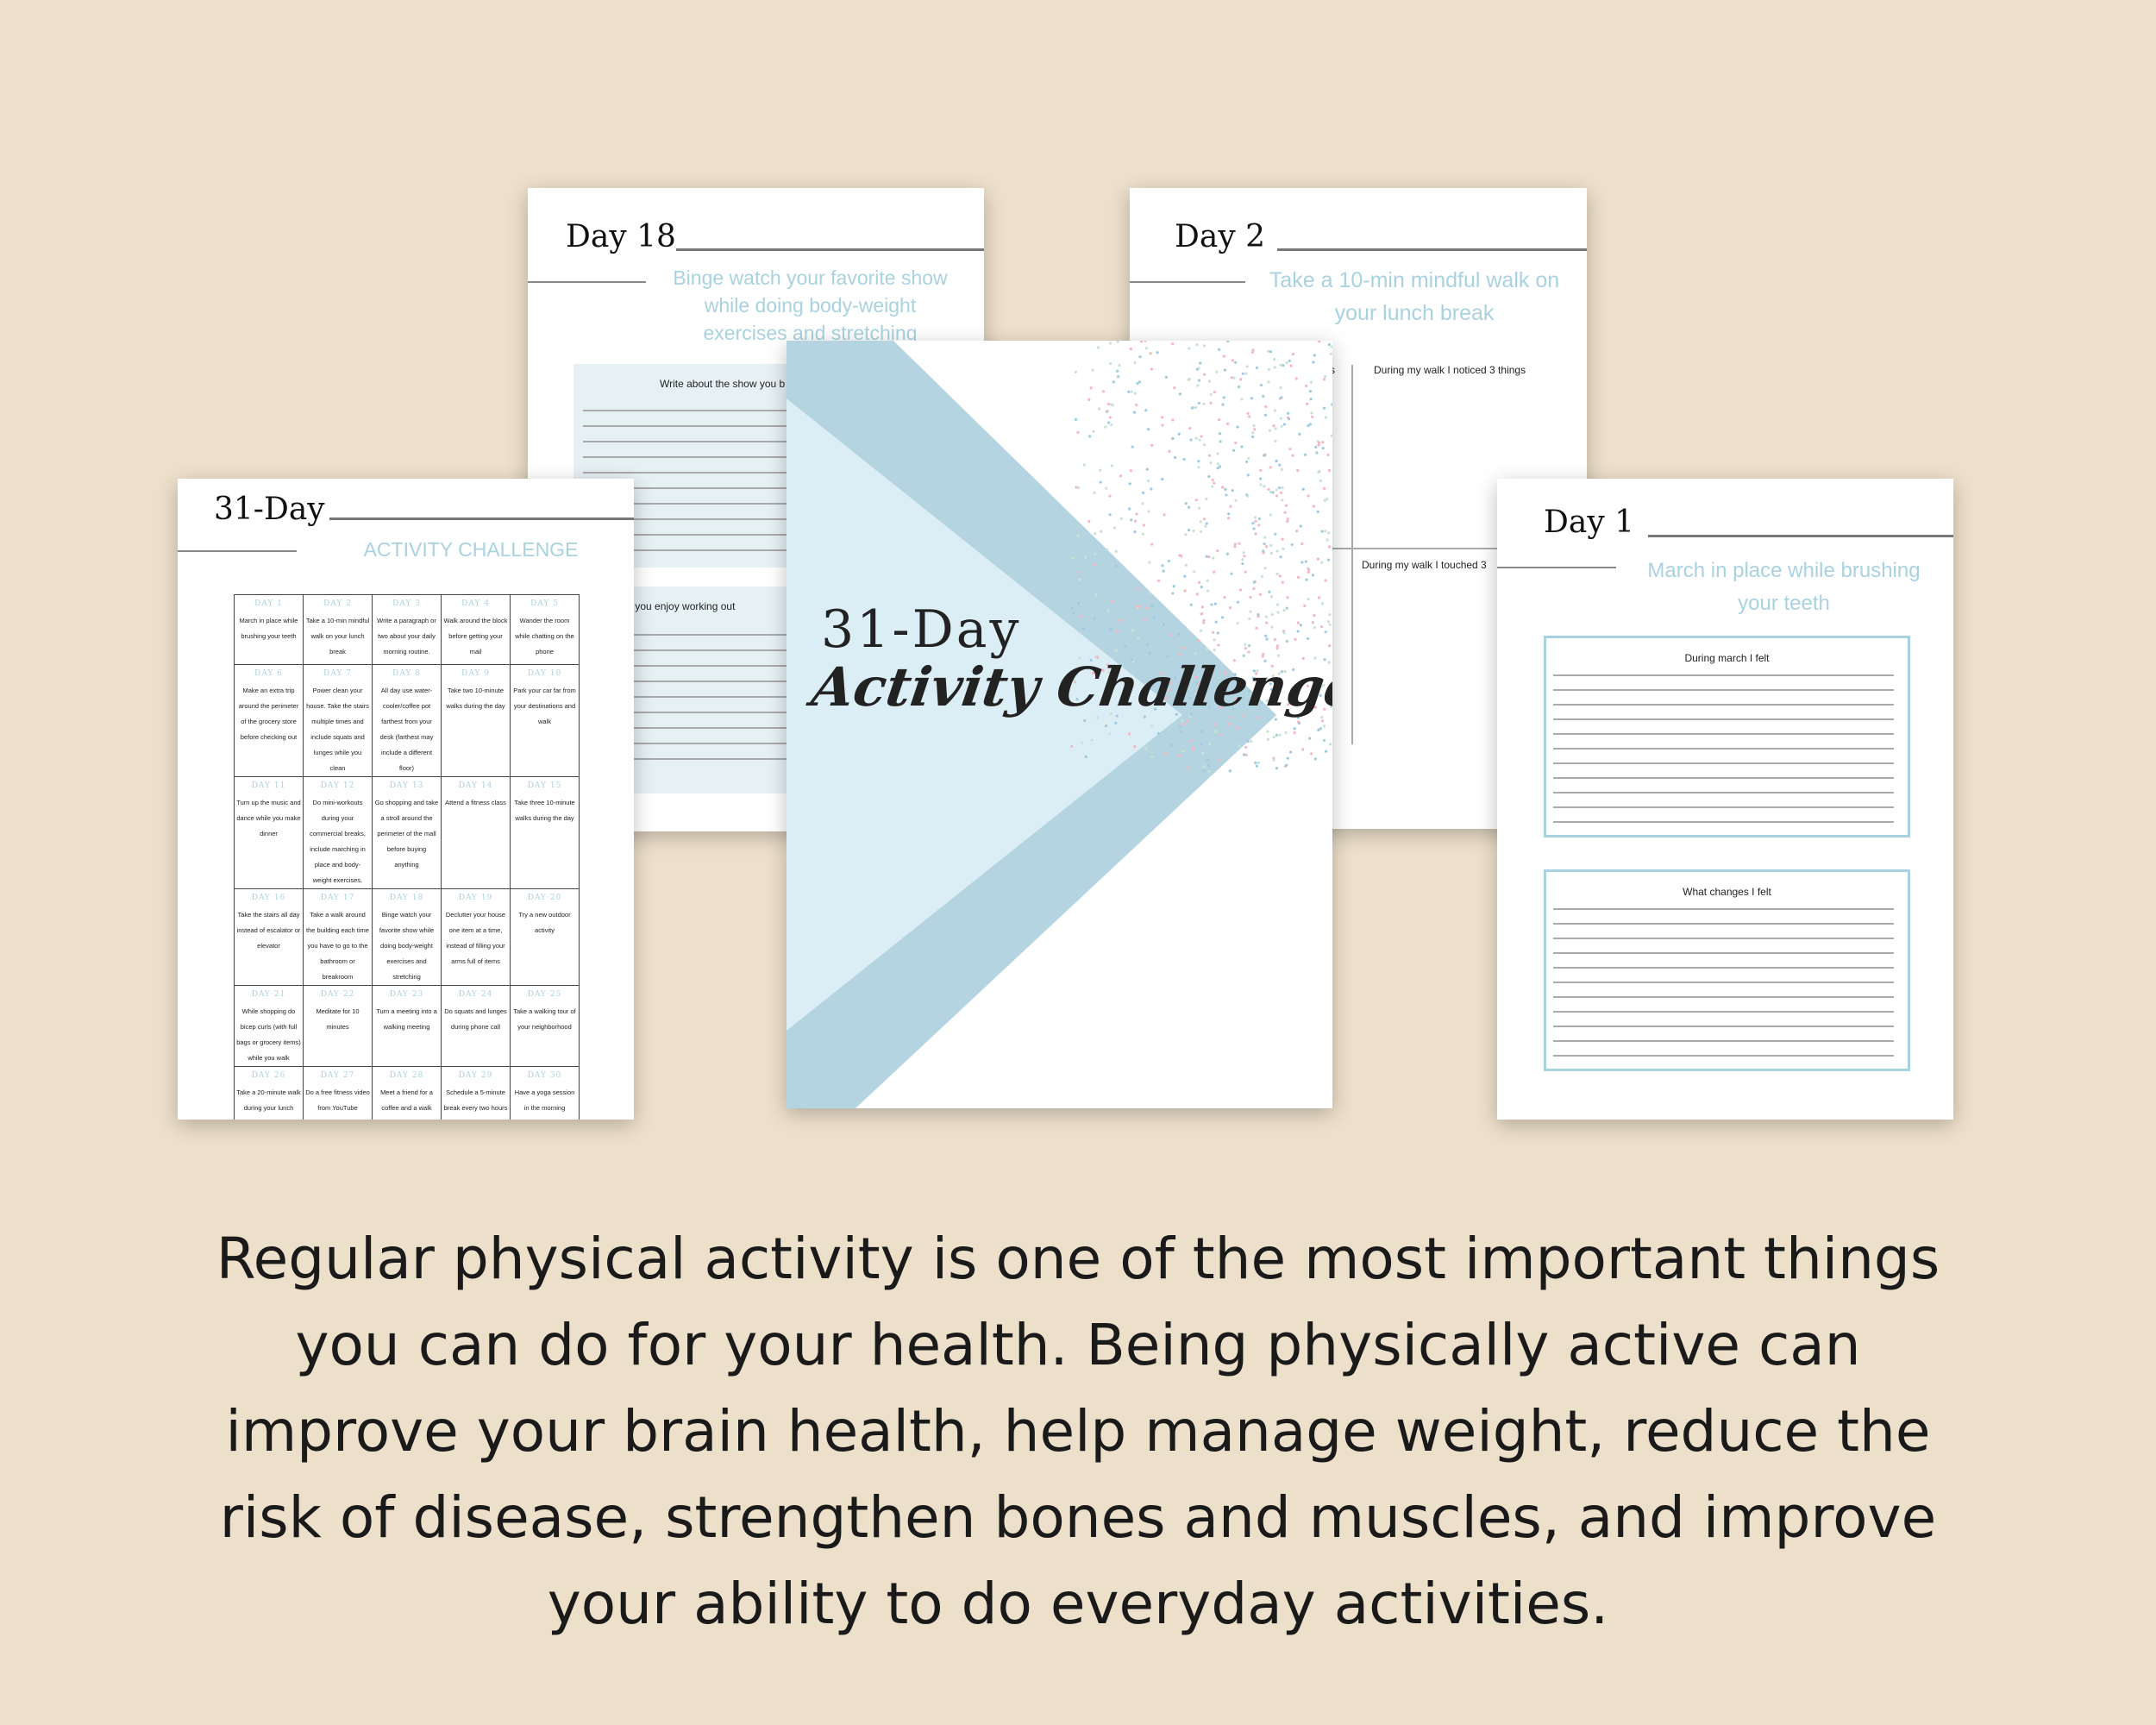  What do you see at coordinates (406, 603) in the screenshot?
I see `day-label: DAY 3` at bounding box center [406, 603].